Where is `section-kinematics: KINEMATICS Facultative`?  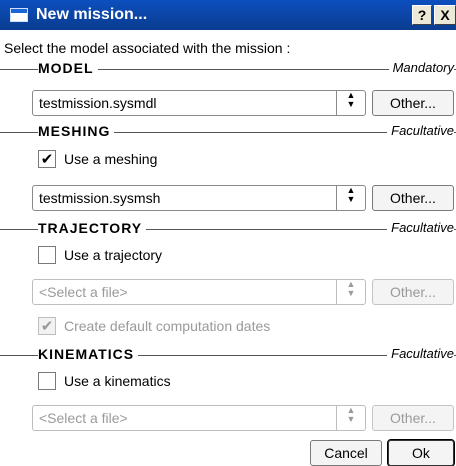 section-kinematics: KINEMATICS Facultative is located at coordinates (228, 356).